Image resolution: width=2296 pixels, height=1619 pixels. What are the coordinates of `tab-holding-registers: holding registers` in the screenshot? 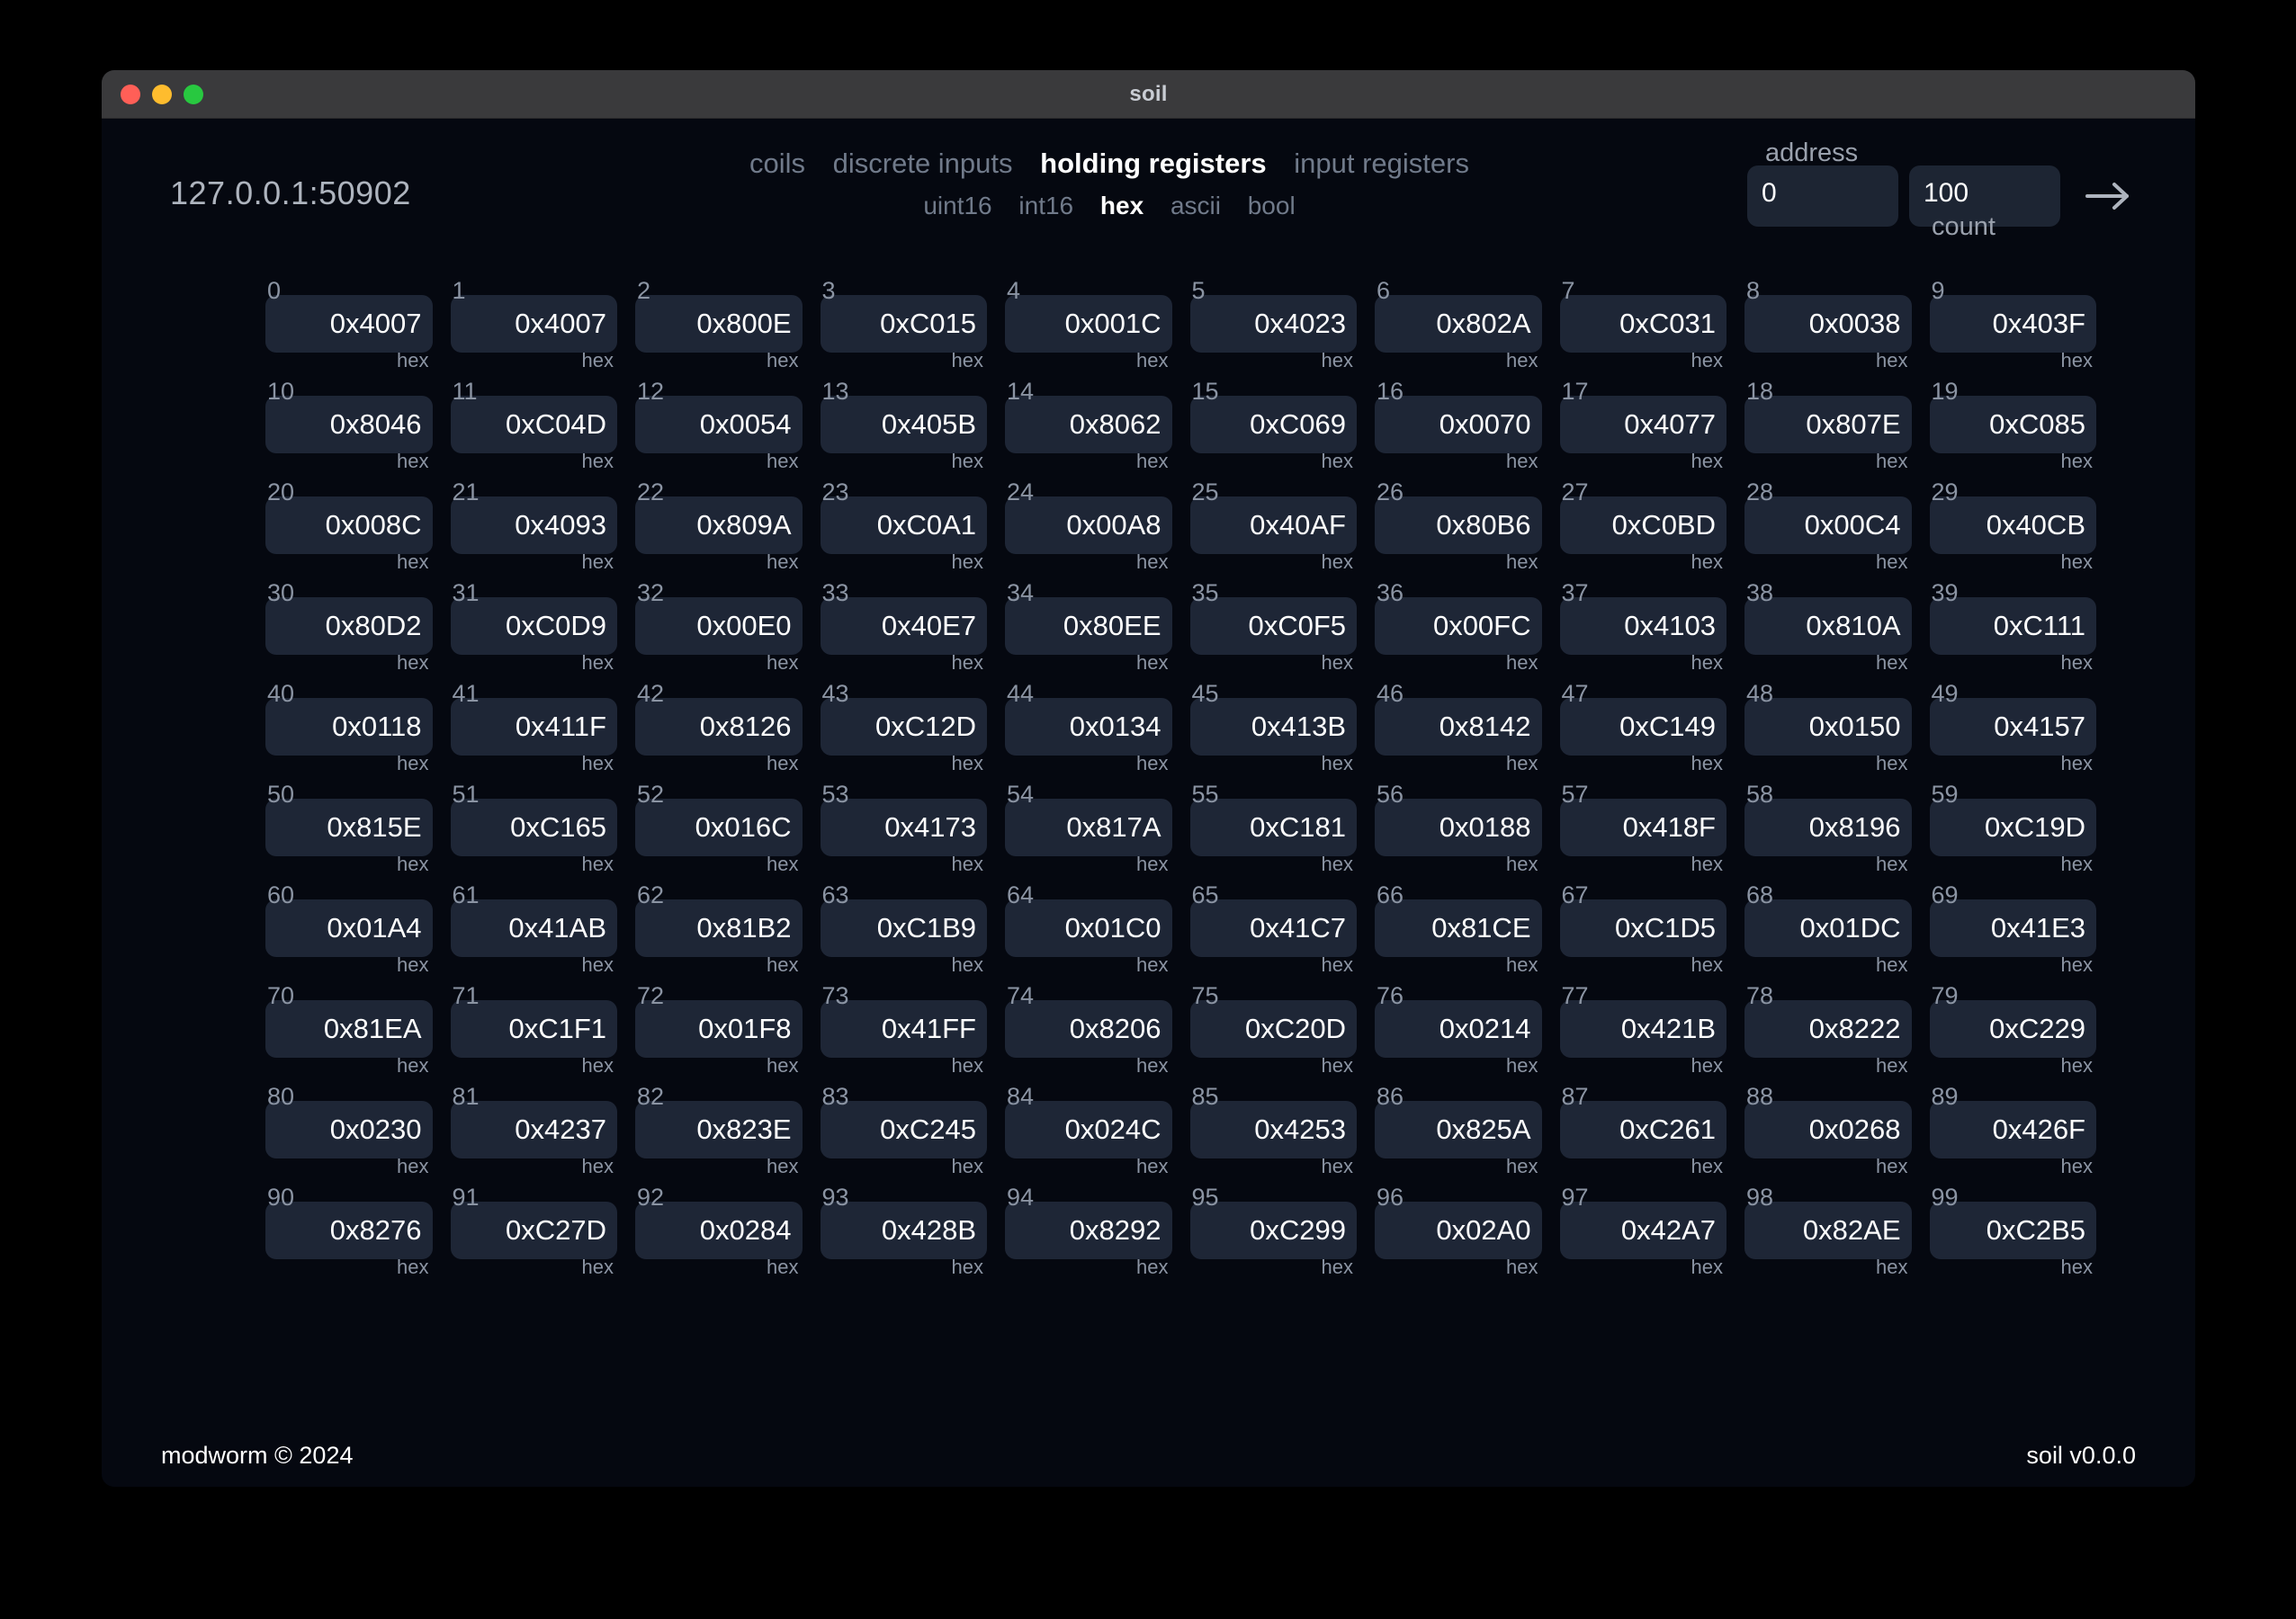 It's located at (1153, 163).